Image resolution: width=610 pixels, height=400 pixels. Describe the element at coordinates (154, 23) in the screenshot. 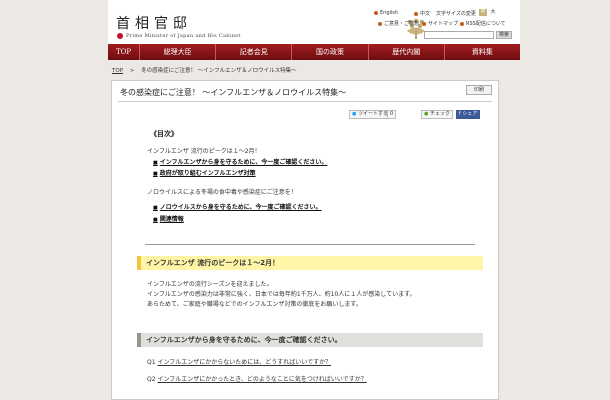

I see `site-title: 首相官邸` at that location.